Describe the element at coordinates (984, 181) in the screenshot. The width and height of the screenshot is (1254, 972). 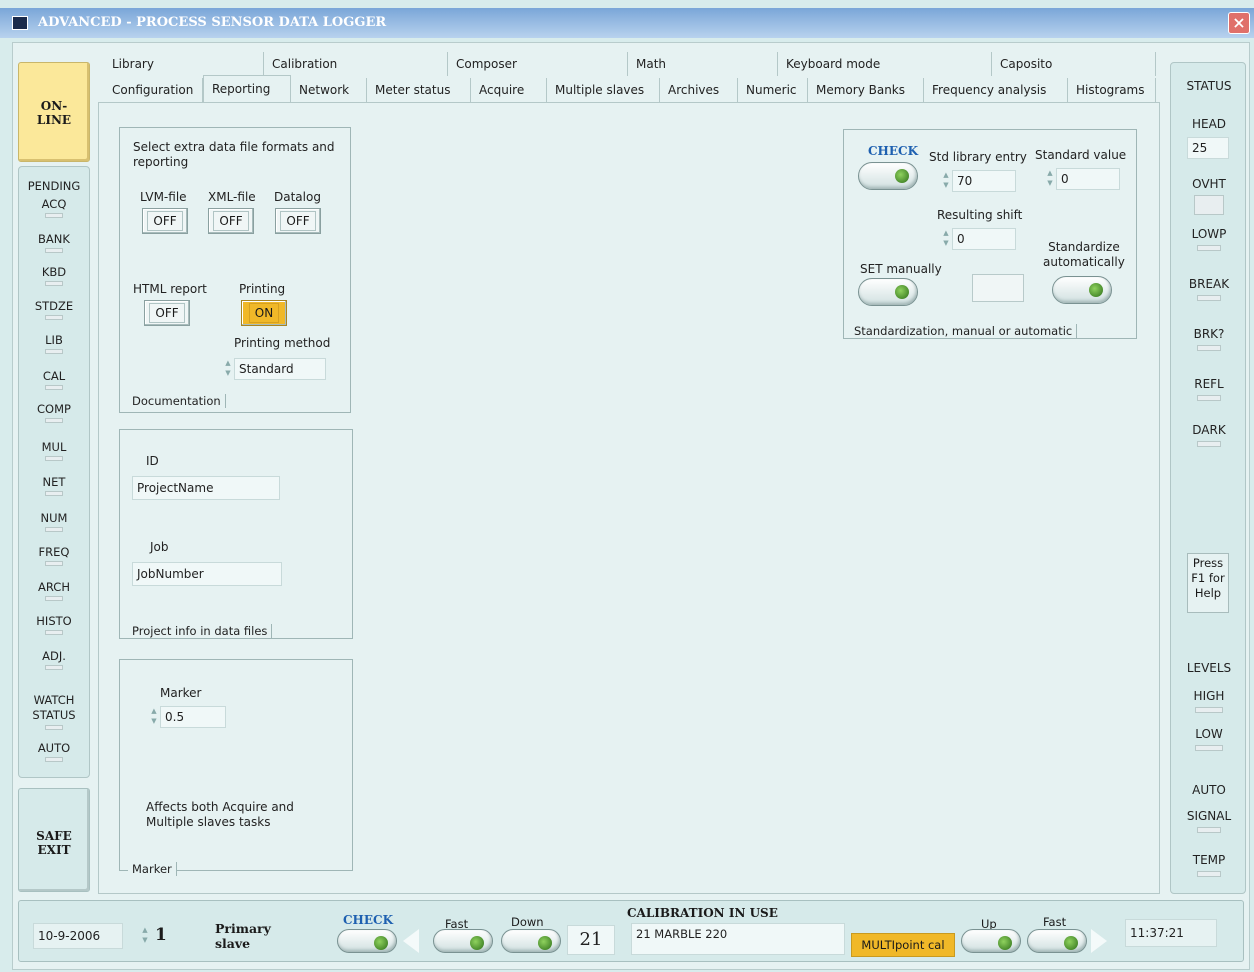
I see `std-library-entry-field: 70` at that location.